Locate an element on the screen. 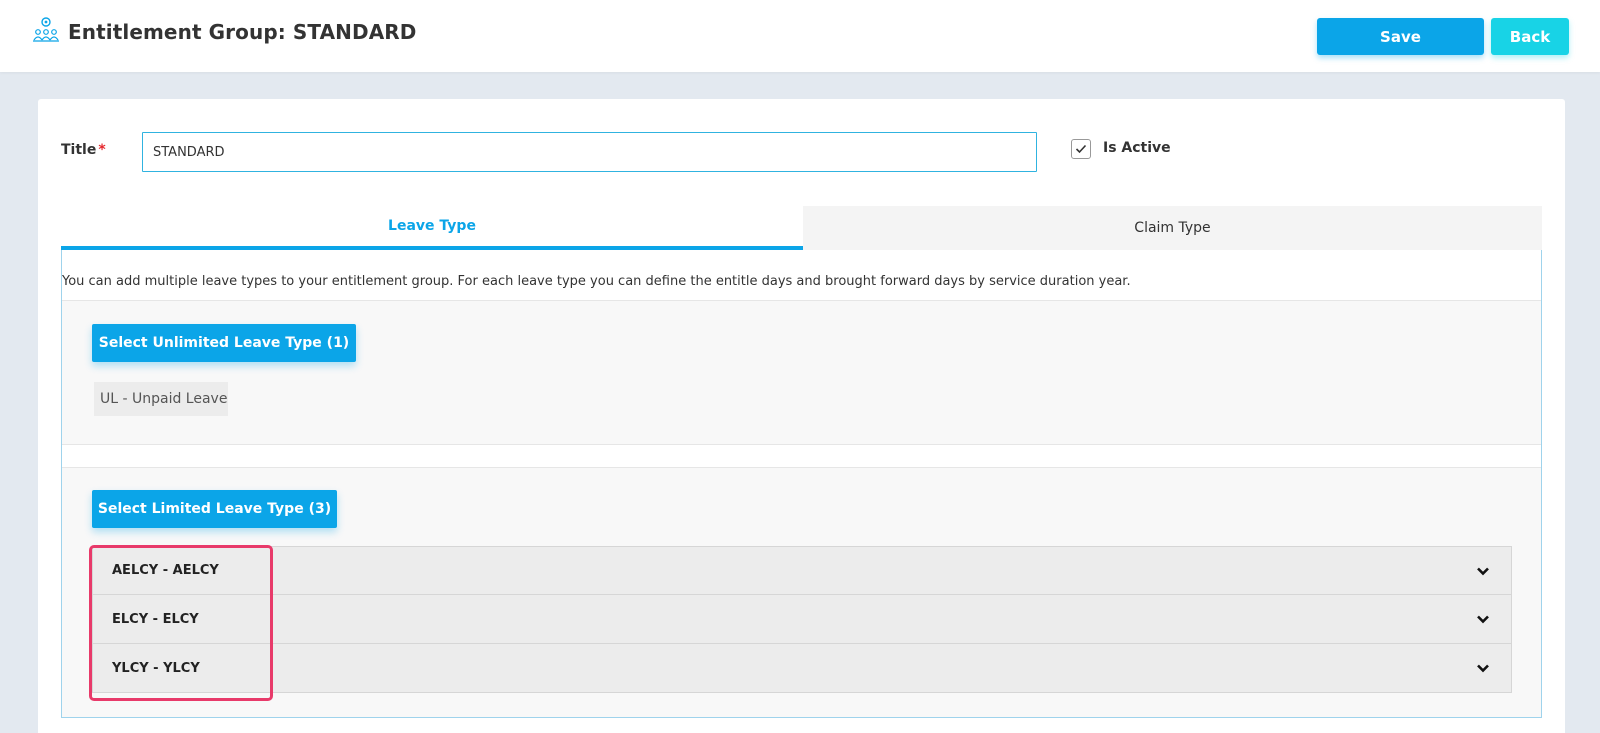 The width and height of the screenshot is (1600, 733). limited-leave-row-elcy: ELCY - ELCY is located at coordinates (802, 619).